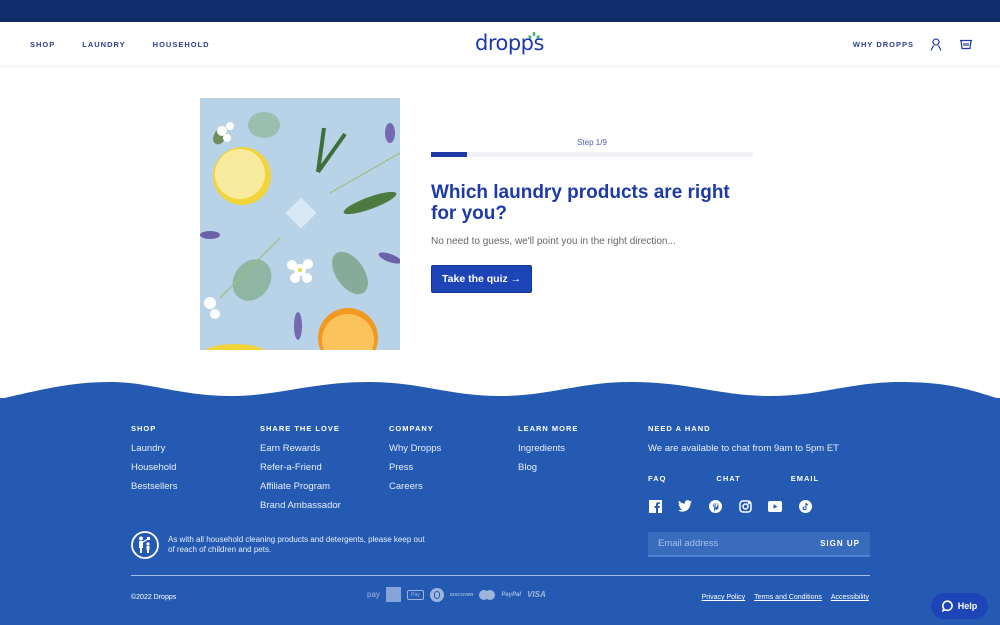 The height and width of the screenshot is (625, 1000). Describe the element at coordinates (300, 486) in the screenshot. I see `footer-link-affiliate: Affiliate Program` at that location.